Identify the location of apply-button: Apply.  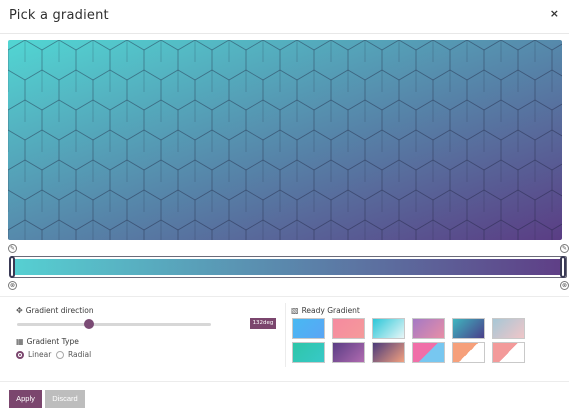
(25, 399).